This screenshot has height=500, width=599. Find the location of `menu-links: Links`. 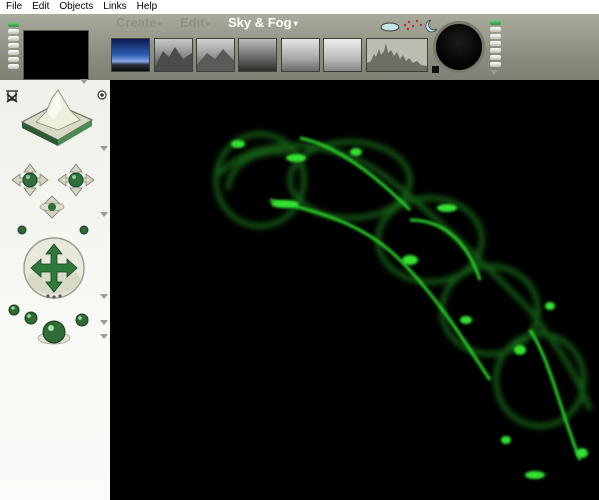

menu-links: Links is located at coordinates (114, 7).